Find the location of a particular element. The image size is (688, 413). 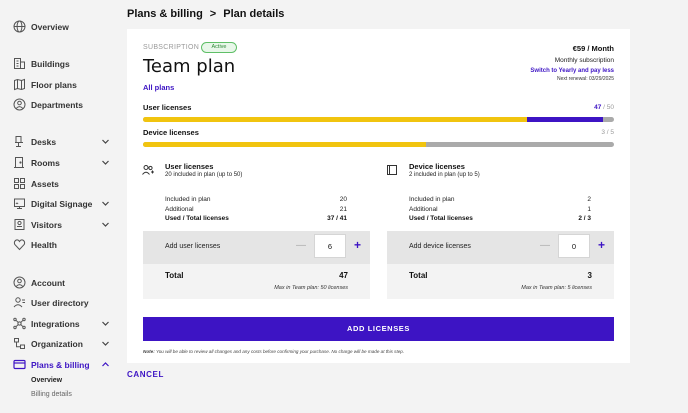

sidebar-item-label: Integrations is located at coordinates (55, 324).